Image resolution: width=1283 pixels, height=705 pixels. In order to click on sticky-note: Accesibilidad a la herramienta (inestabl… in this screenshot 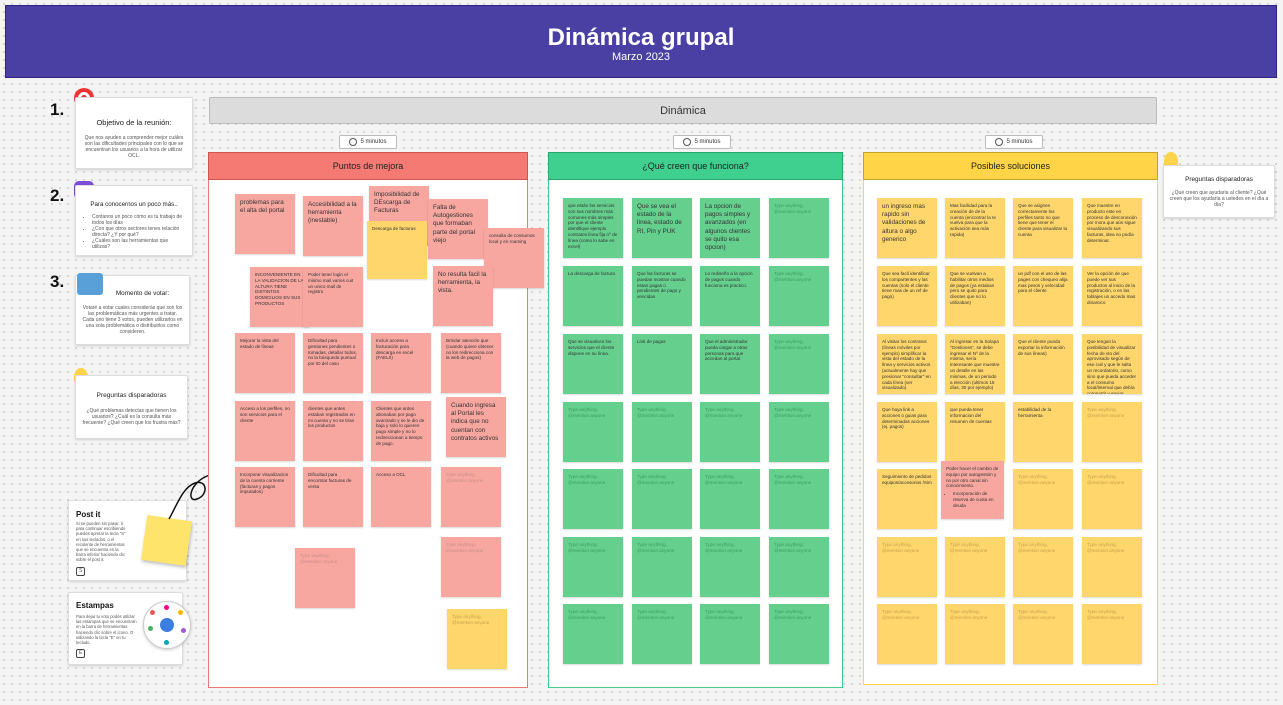, I will do `click(333, 226)`.